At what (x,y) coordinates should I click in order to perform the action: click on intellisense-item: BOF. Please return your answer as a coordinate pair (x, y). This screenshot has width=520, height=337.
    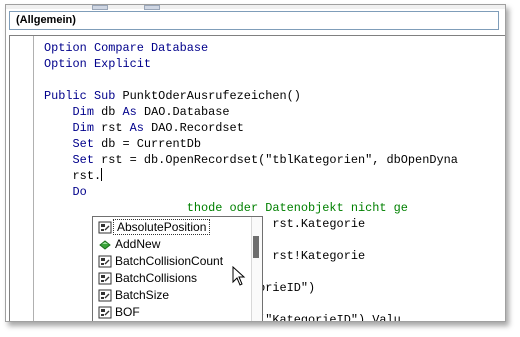
    Looking at the image, I should click on (173, 312).